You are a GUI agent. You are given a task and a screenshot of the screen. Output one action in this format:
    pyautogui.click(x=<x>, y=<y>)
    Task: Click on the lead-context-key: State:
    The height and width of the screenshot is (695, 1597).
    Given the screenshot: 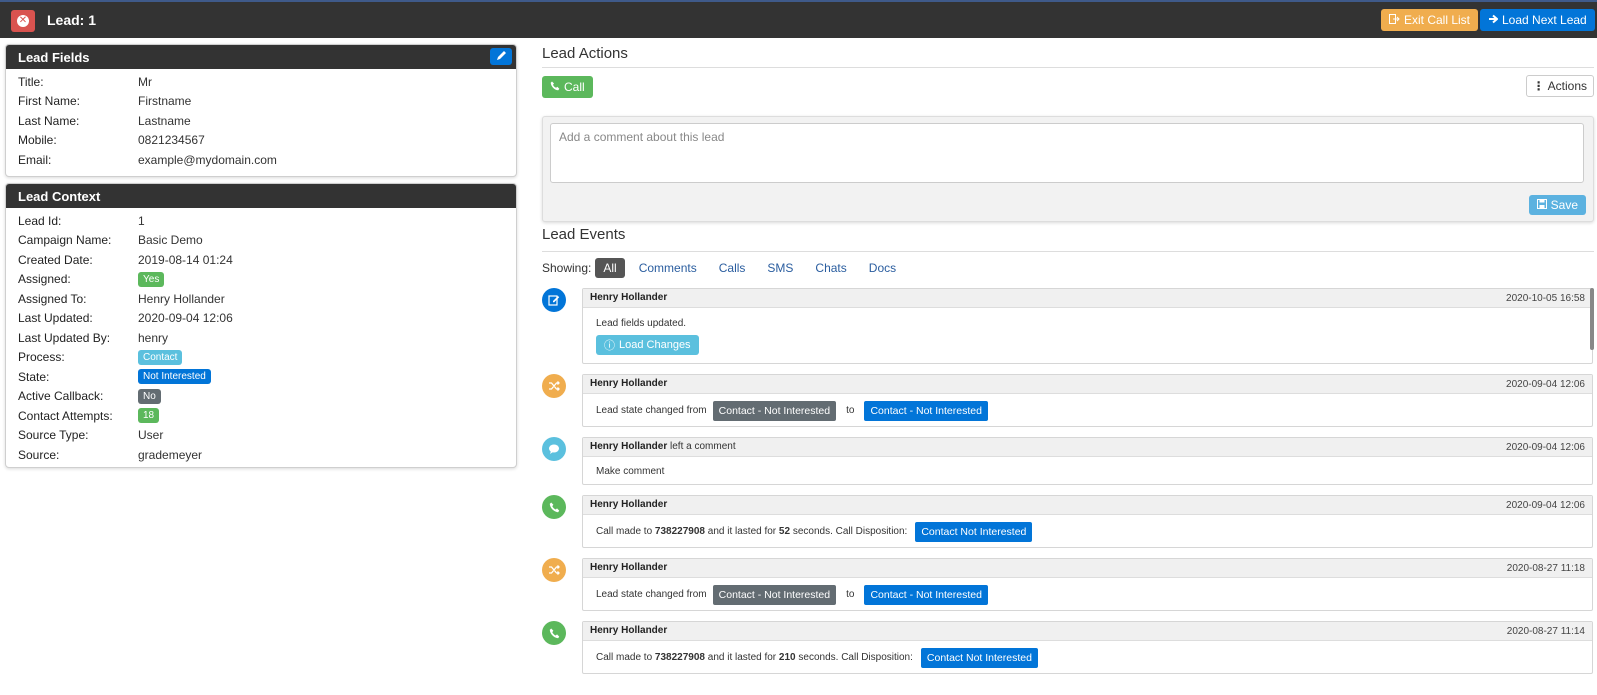 What is the action you would take?
    pyautogui.click(x=34, y=376)
    